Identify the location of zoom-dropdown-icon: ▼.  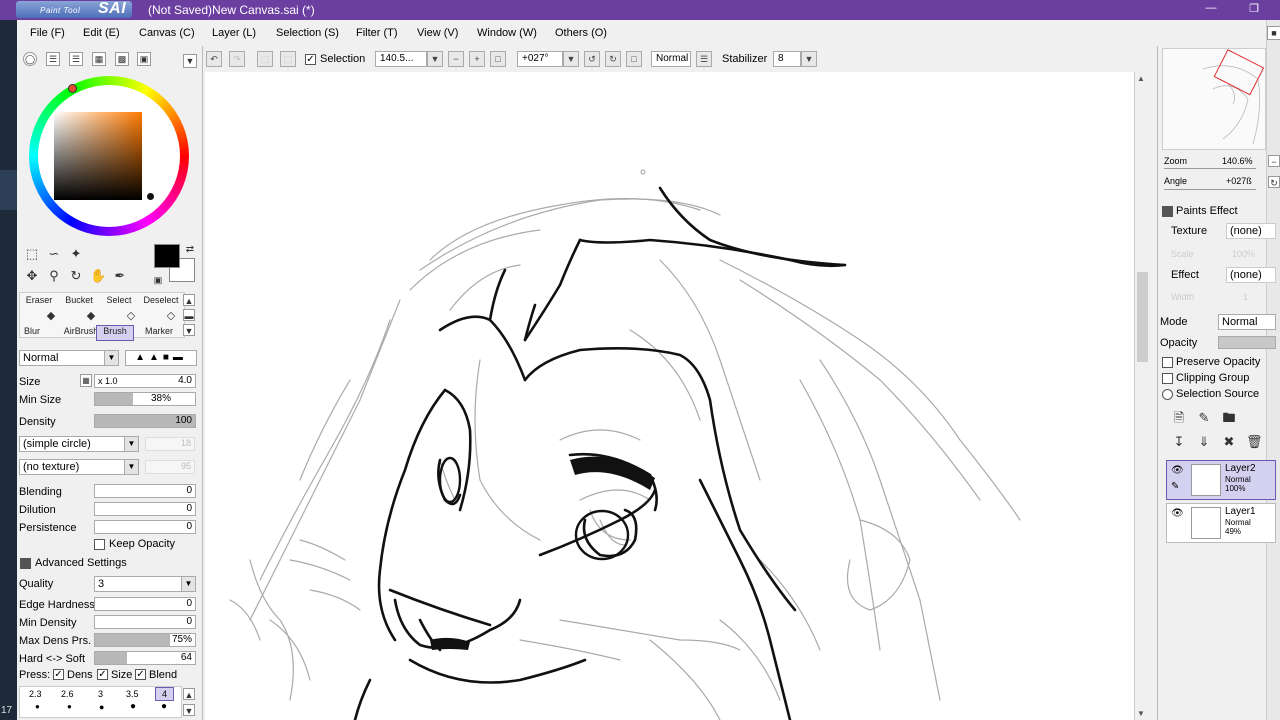
(435, 59).